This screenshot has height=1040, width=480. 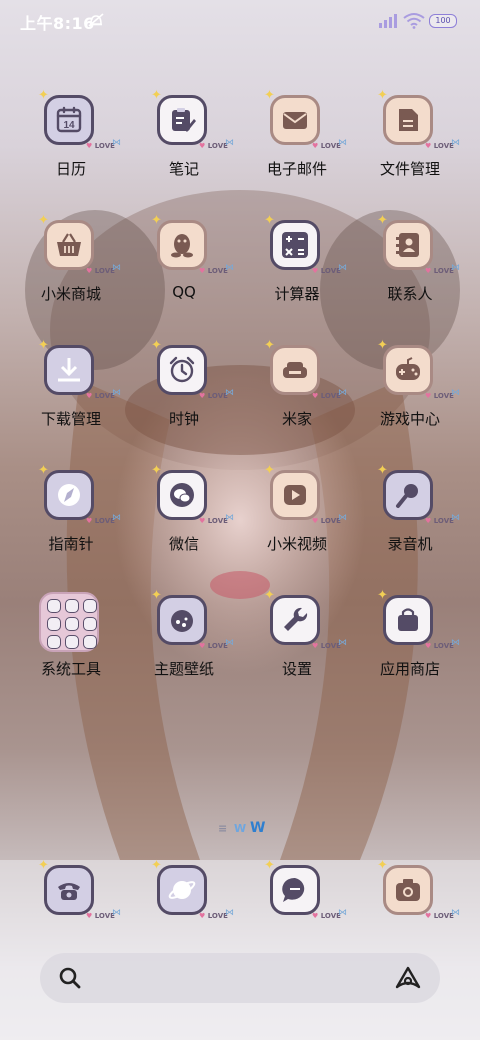 I want to click on messages-icon, so click(x=295, y=890).